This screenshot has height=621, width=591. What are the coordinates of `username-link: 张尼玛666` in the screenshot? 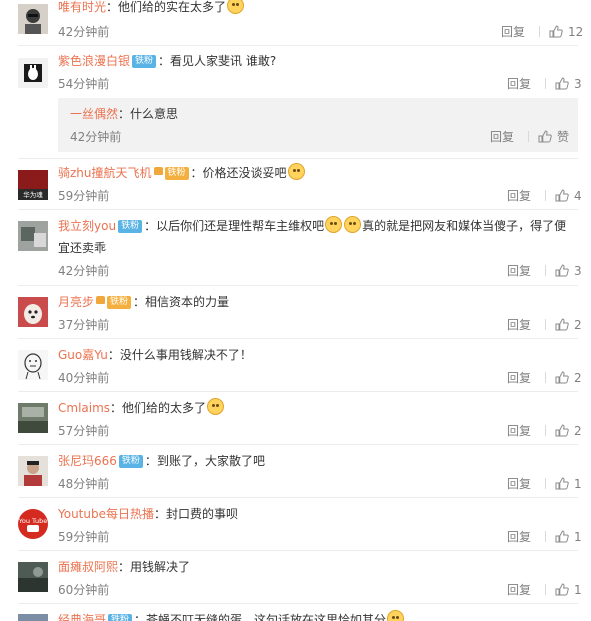 It's located at (87, 461).